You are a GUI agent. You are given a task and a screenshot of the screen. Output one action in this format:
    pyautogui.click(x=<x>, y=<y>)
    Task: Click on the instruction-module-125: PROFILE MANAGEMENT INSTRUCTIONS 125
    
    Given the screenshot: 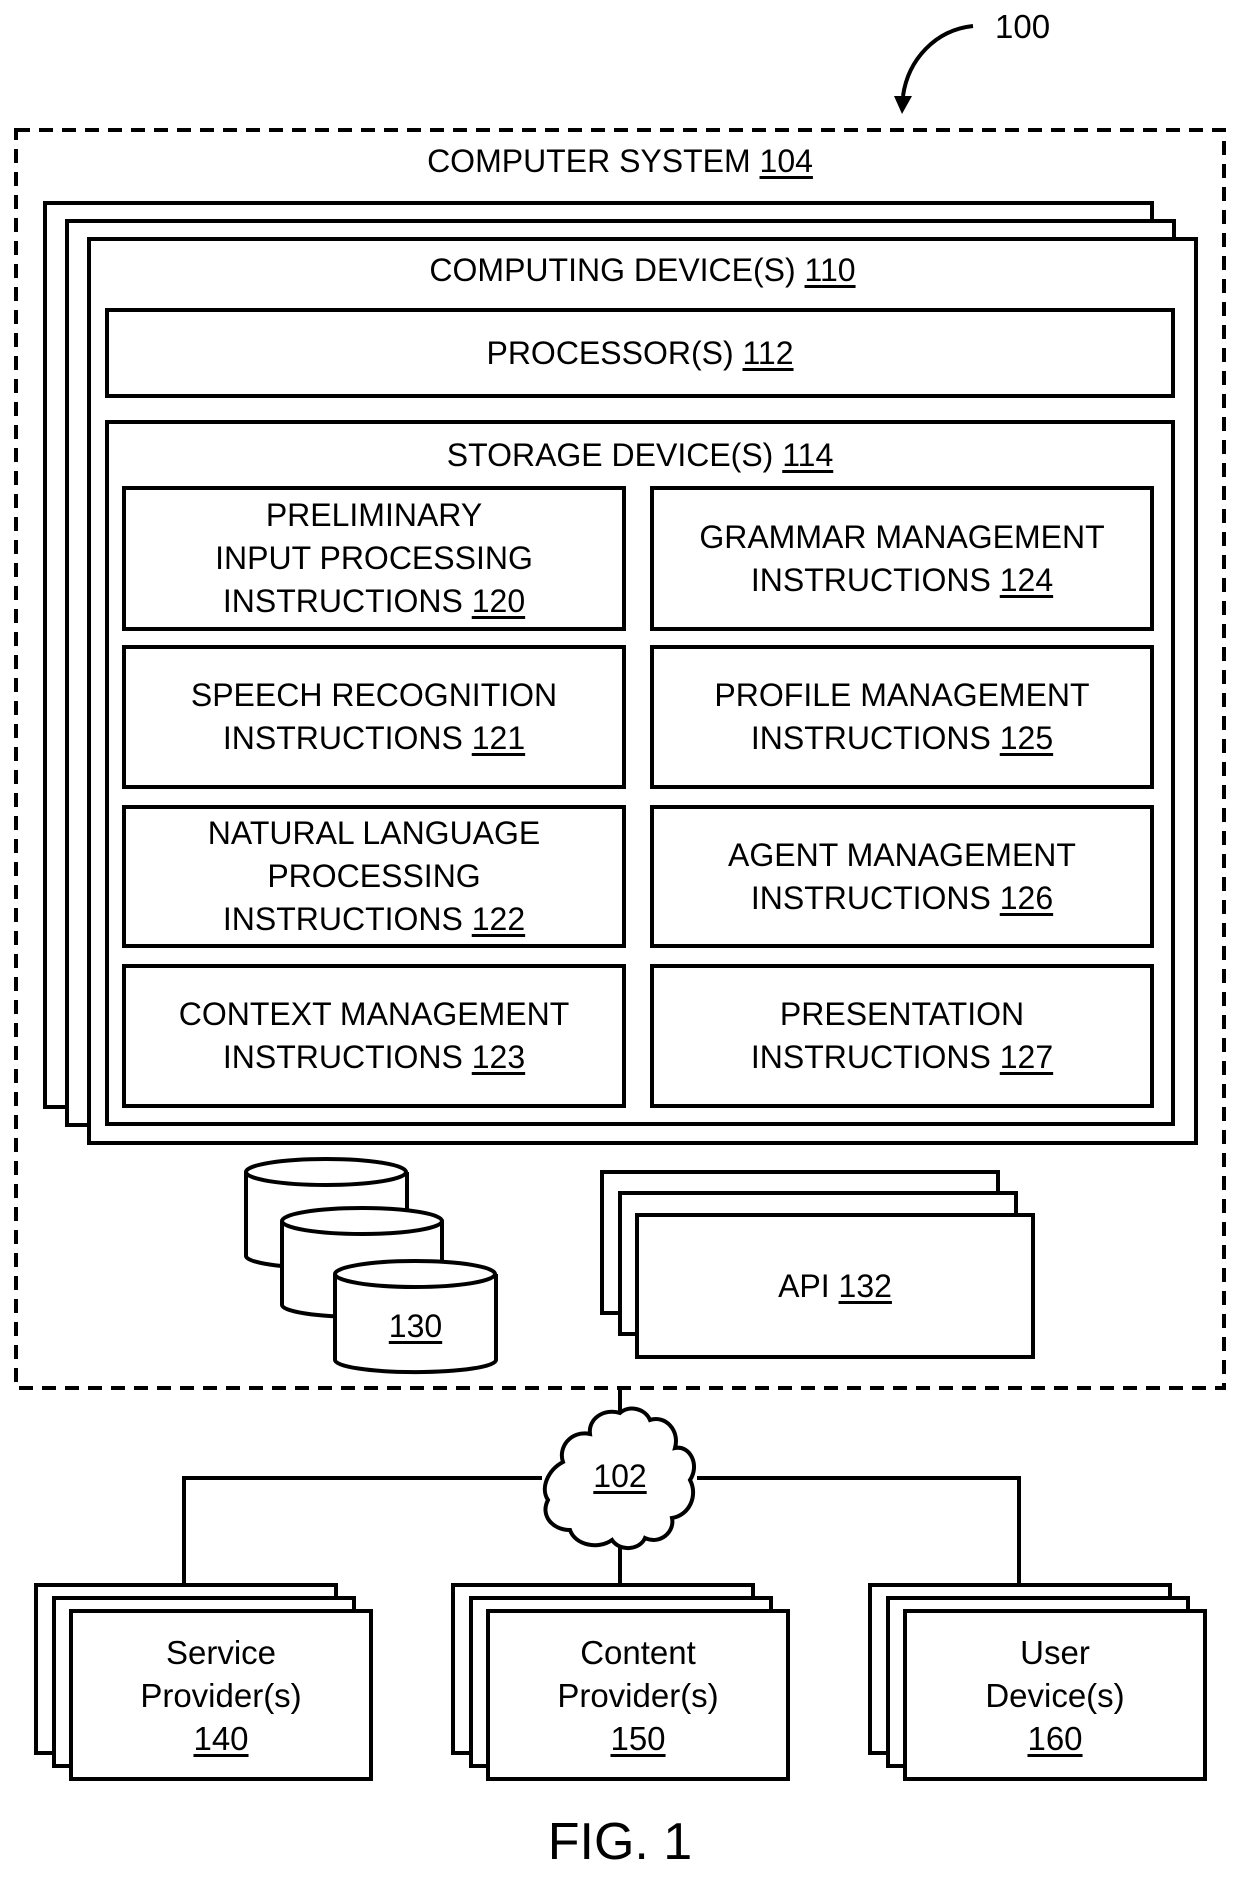 What is the action you would take?
    pyautogui.click(x=902, y=717)
    